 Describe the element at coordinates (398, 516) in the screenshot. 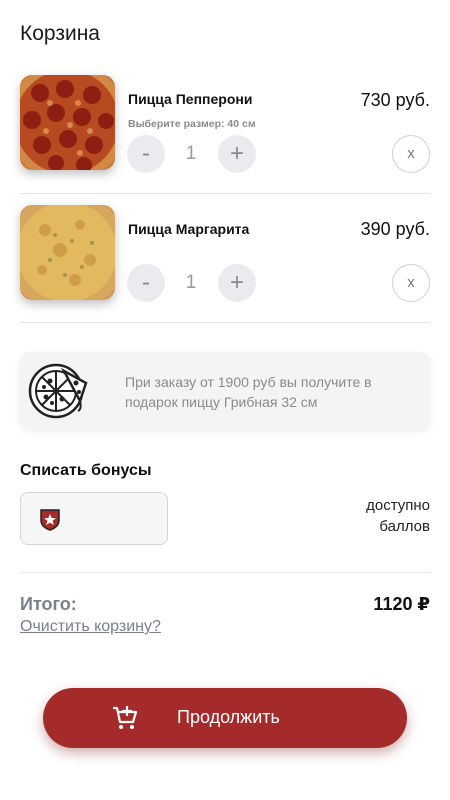

I see `bonus-available: доступно баллов` at that location.